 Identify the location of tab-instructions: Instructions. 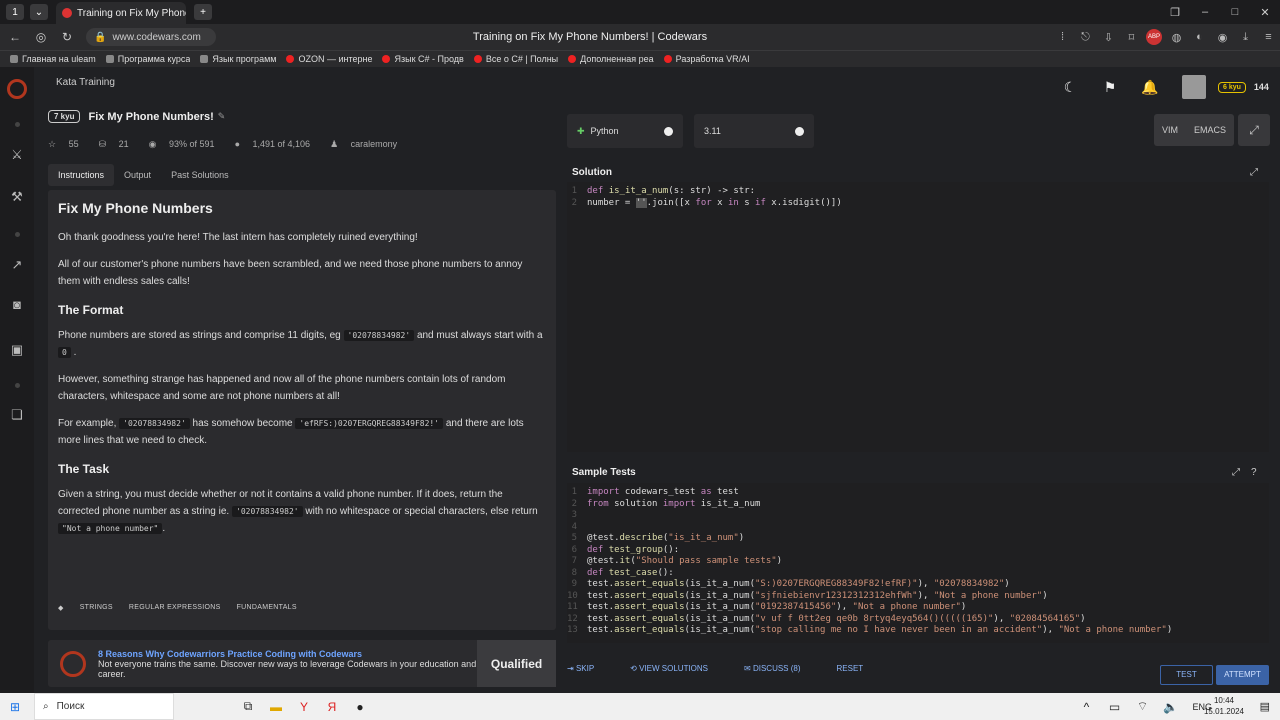
(81, 175).